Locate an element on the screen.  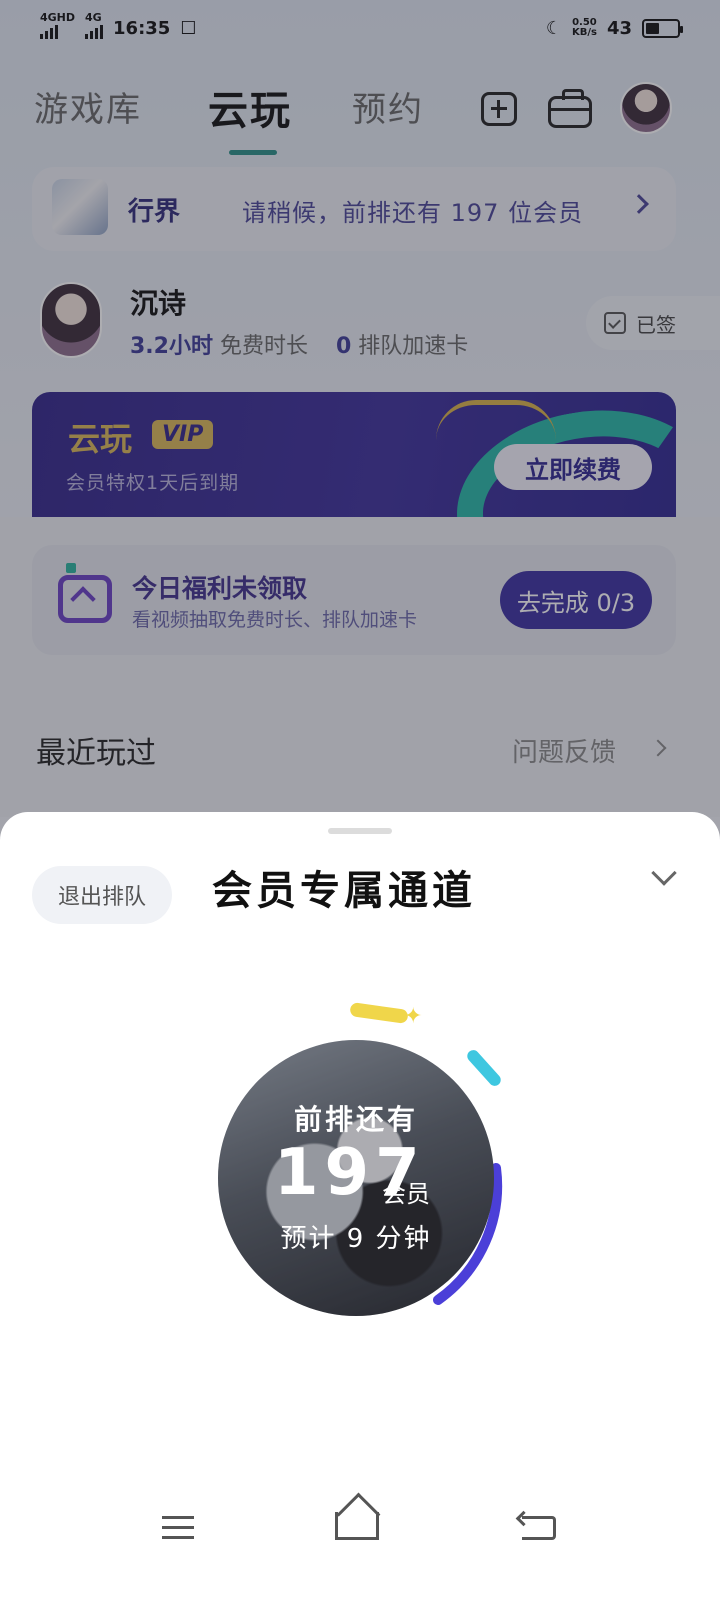
home-icon is located at coordinates (357, 1526).